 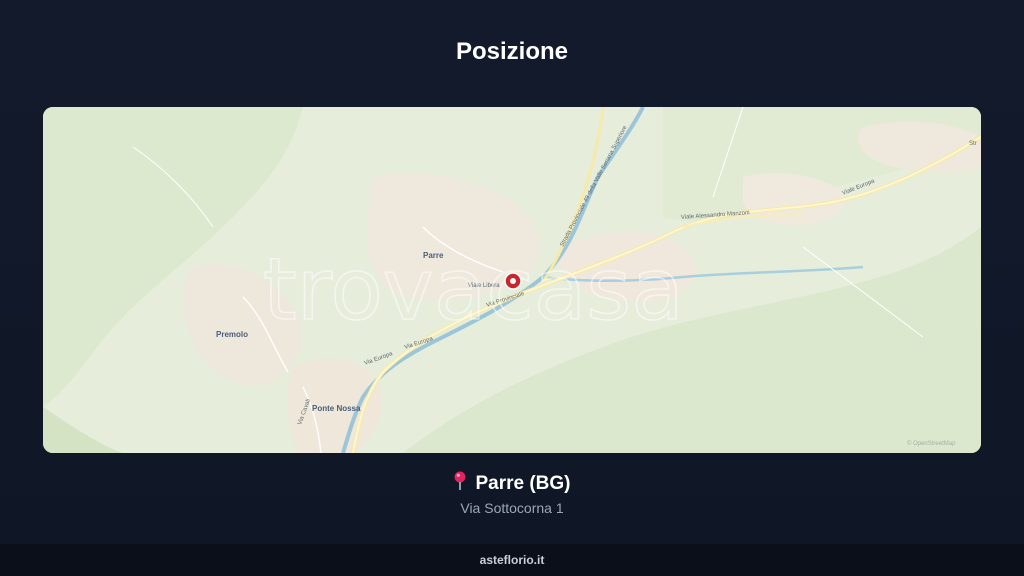 What do you see at coordinates (512, 51) in the screenshot?
I see `page-title: Posizione` at bounding box center [512, 51].